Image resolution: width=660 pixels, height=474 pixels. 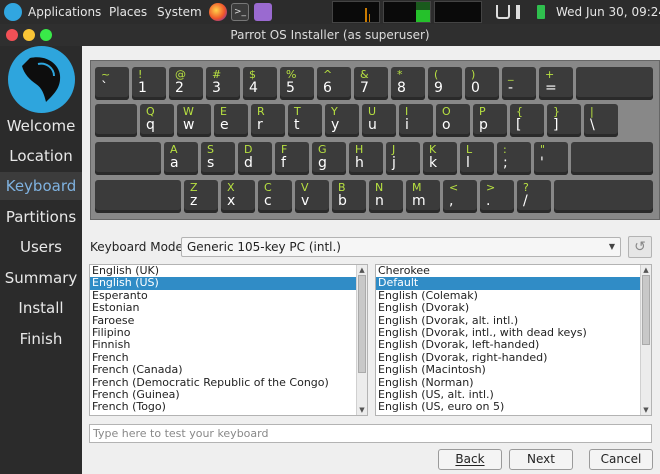 I want to click on back-button: Back, so click(x=470, y=459).